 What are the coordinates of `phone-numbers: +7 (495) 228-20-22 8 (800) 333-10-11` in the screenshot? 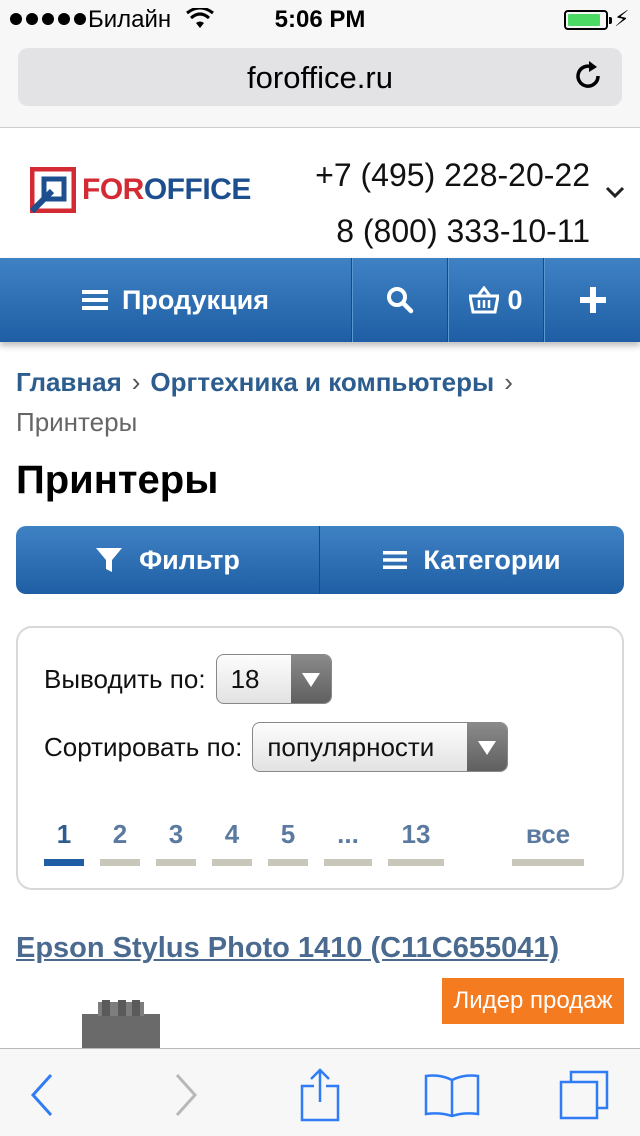 It's located at (452, 203).